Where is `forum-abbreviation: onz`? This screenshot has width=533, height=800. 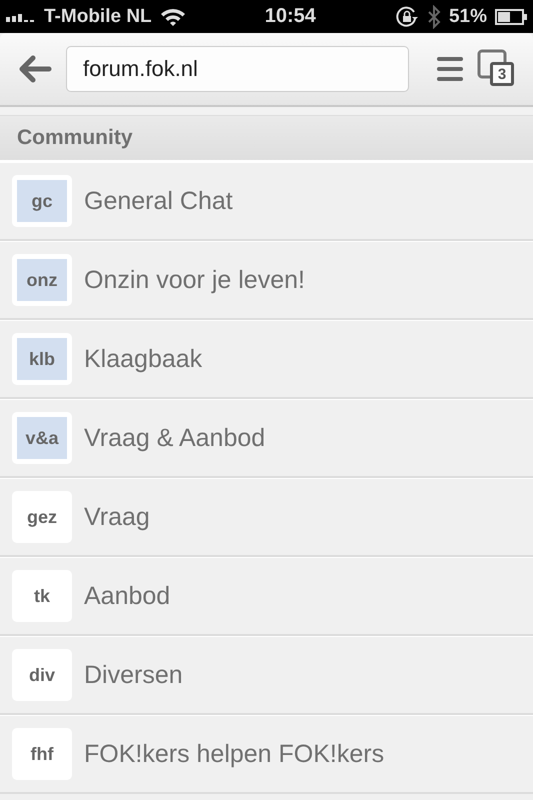 forum-abbreviation: onz is located at coordinates (42, 280).